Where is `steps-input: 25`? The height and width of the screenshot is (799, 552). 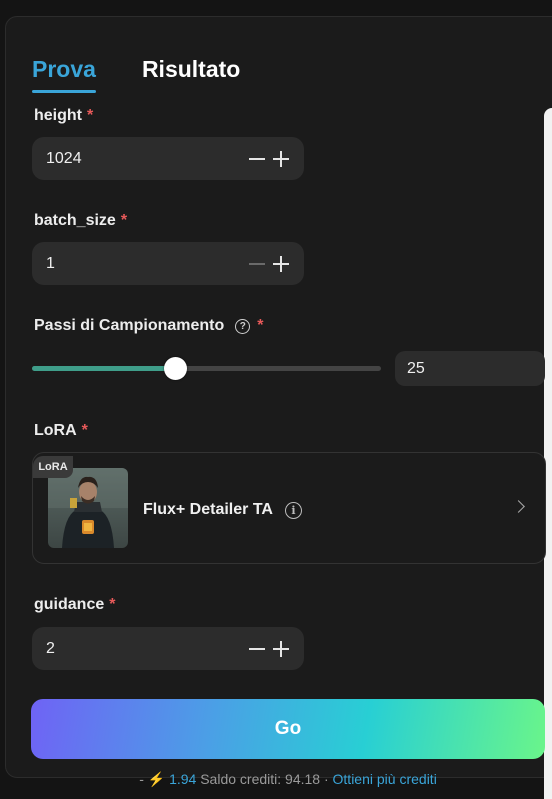 steps-input: 25 is located at coordinates (470, 368).